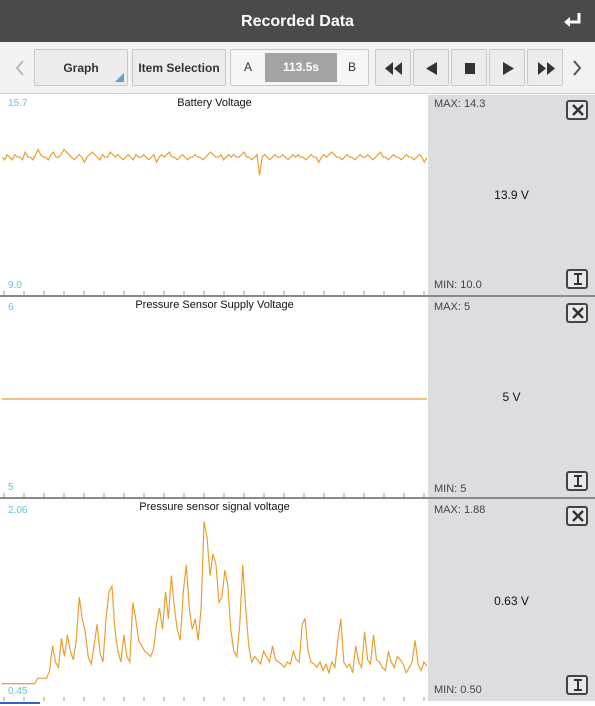  I want to click on graph-view-label: Graph, so click(81, 68).